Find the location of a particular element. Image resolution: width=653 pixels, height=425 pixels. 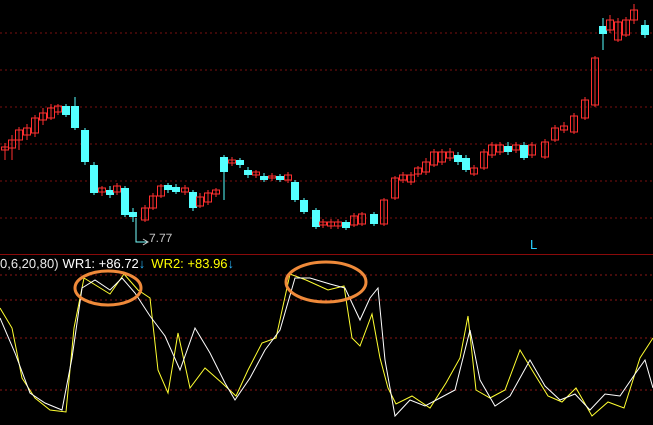

marker-label: L is located at coordinates (534, 244).